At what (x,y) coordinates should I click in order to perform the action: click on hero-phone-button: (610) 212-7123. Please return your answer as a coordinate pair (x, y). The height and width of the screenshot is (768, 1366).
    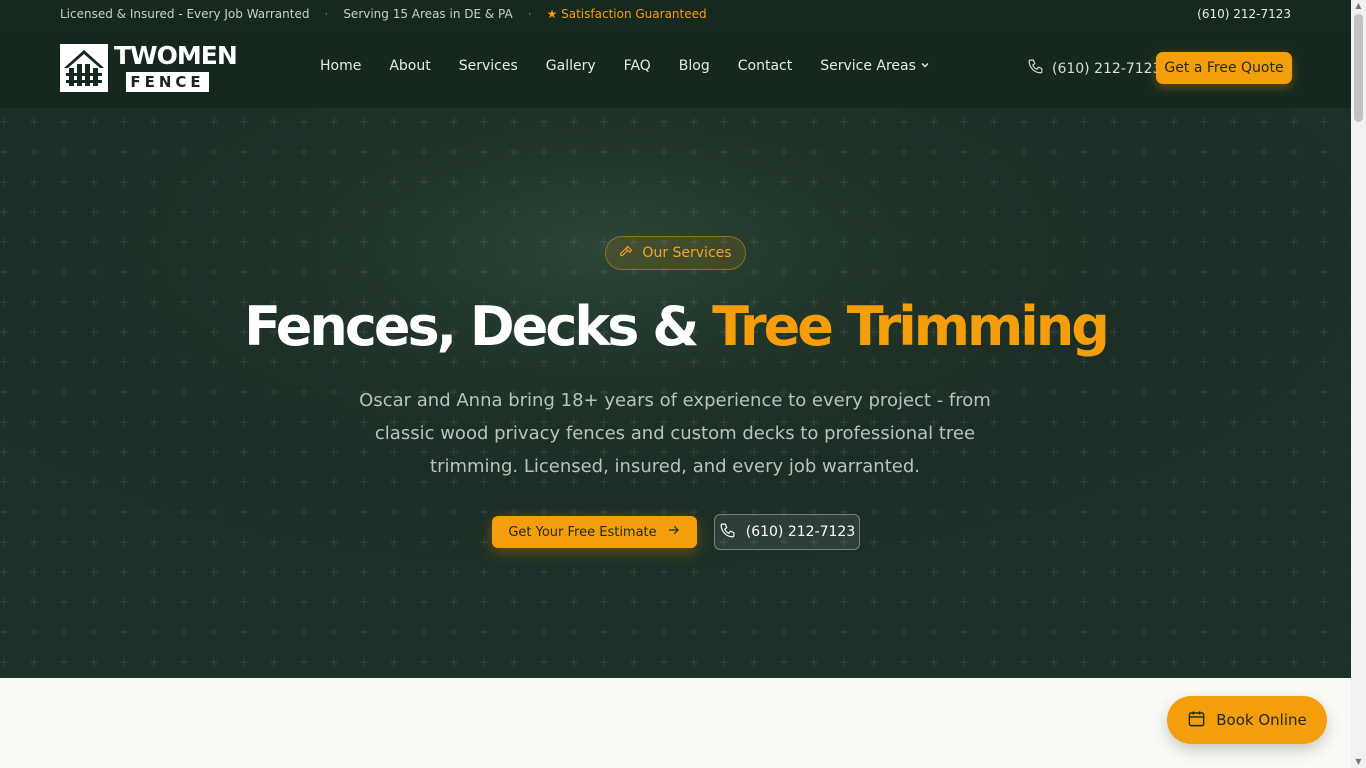
    Looking at the image, I should click on (787, 532).